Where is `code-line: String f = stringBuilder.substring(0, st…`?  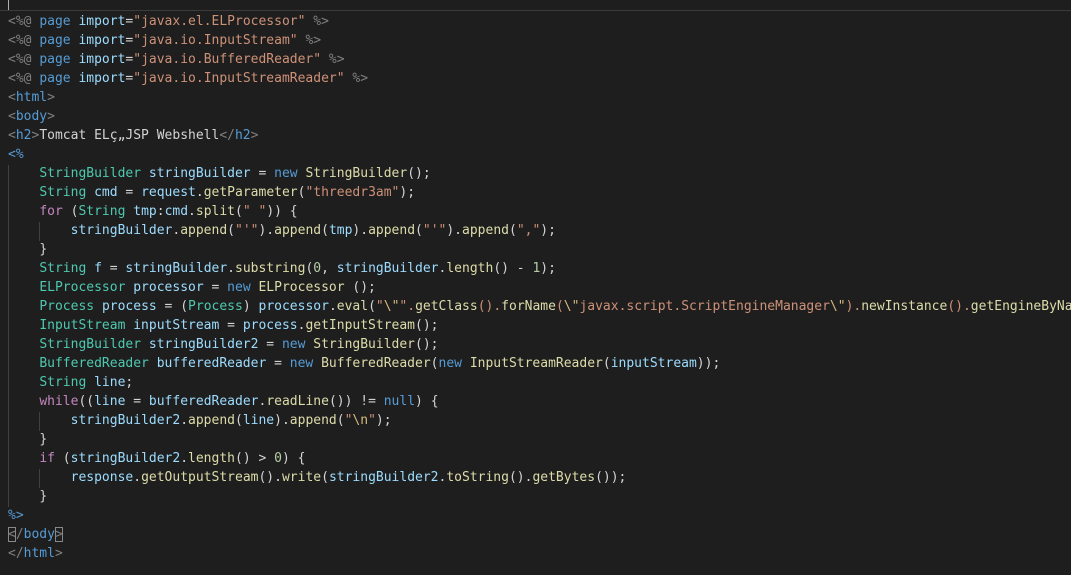 code-line: String f = stringBuilder.substring(0, st… is located at coordinates (539, 268).